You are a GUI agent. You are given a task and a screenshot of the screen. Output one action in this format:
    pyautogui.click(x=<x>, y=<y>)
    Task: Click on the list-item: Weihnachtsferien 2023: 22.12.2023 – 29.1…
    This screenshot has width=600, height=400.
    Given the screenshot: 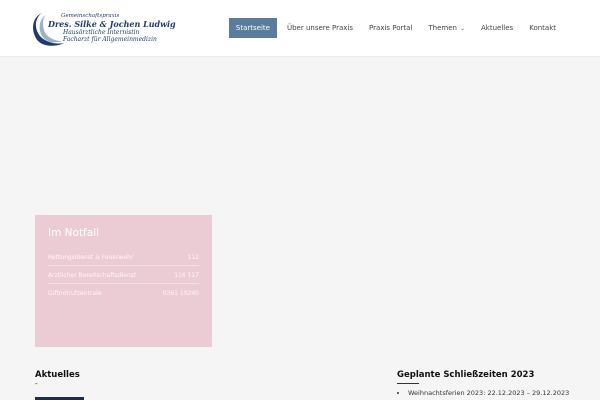 What is the action you would take?
    pyautogui.click(x=488, y=393)
    